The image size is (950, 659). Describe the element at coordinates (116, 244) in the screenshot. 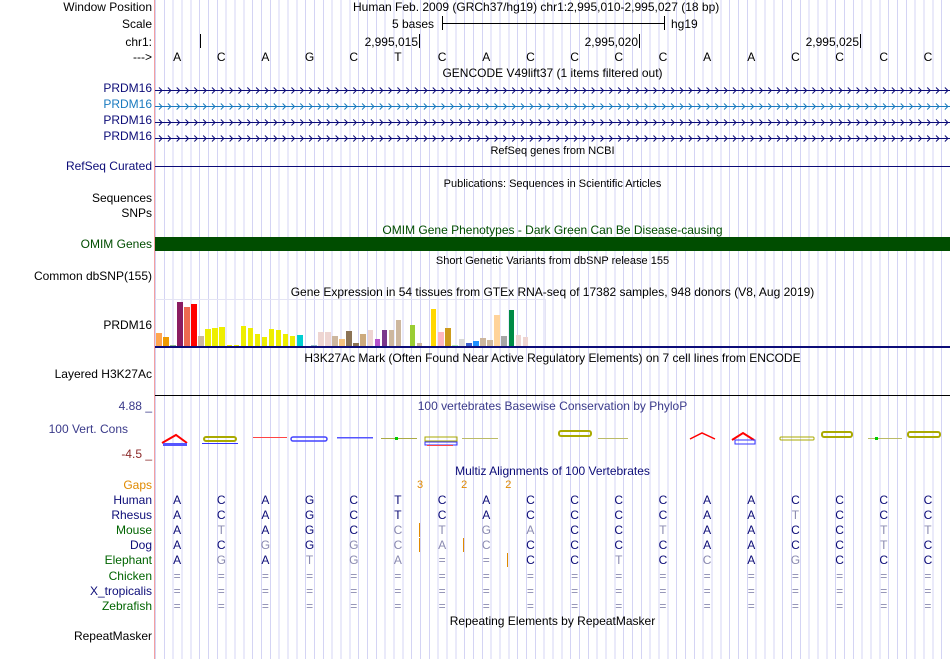

I see `omim-label: OMIM Genes` at that location.